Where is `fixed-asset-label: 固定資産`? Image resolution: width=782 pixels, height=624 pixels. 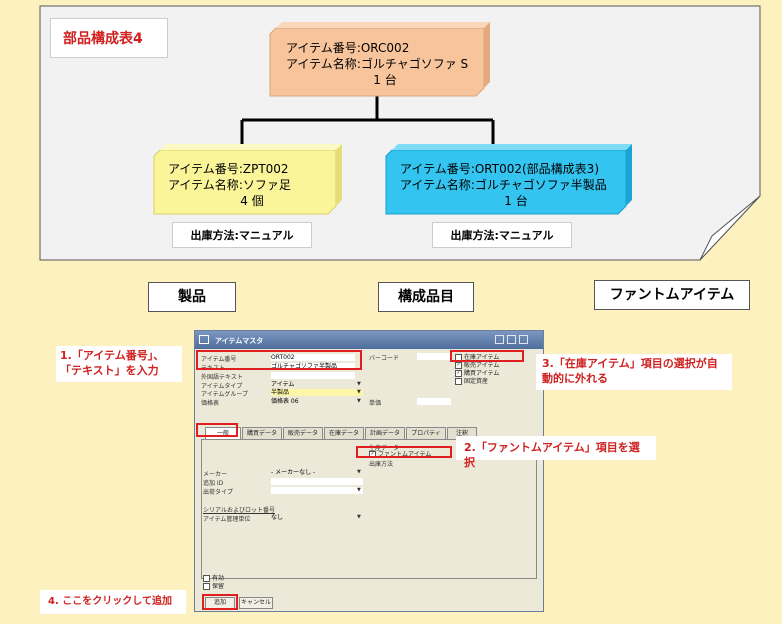
fixed-asset-label: 固定資産 is located at coordinates (476, 381).